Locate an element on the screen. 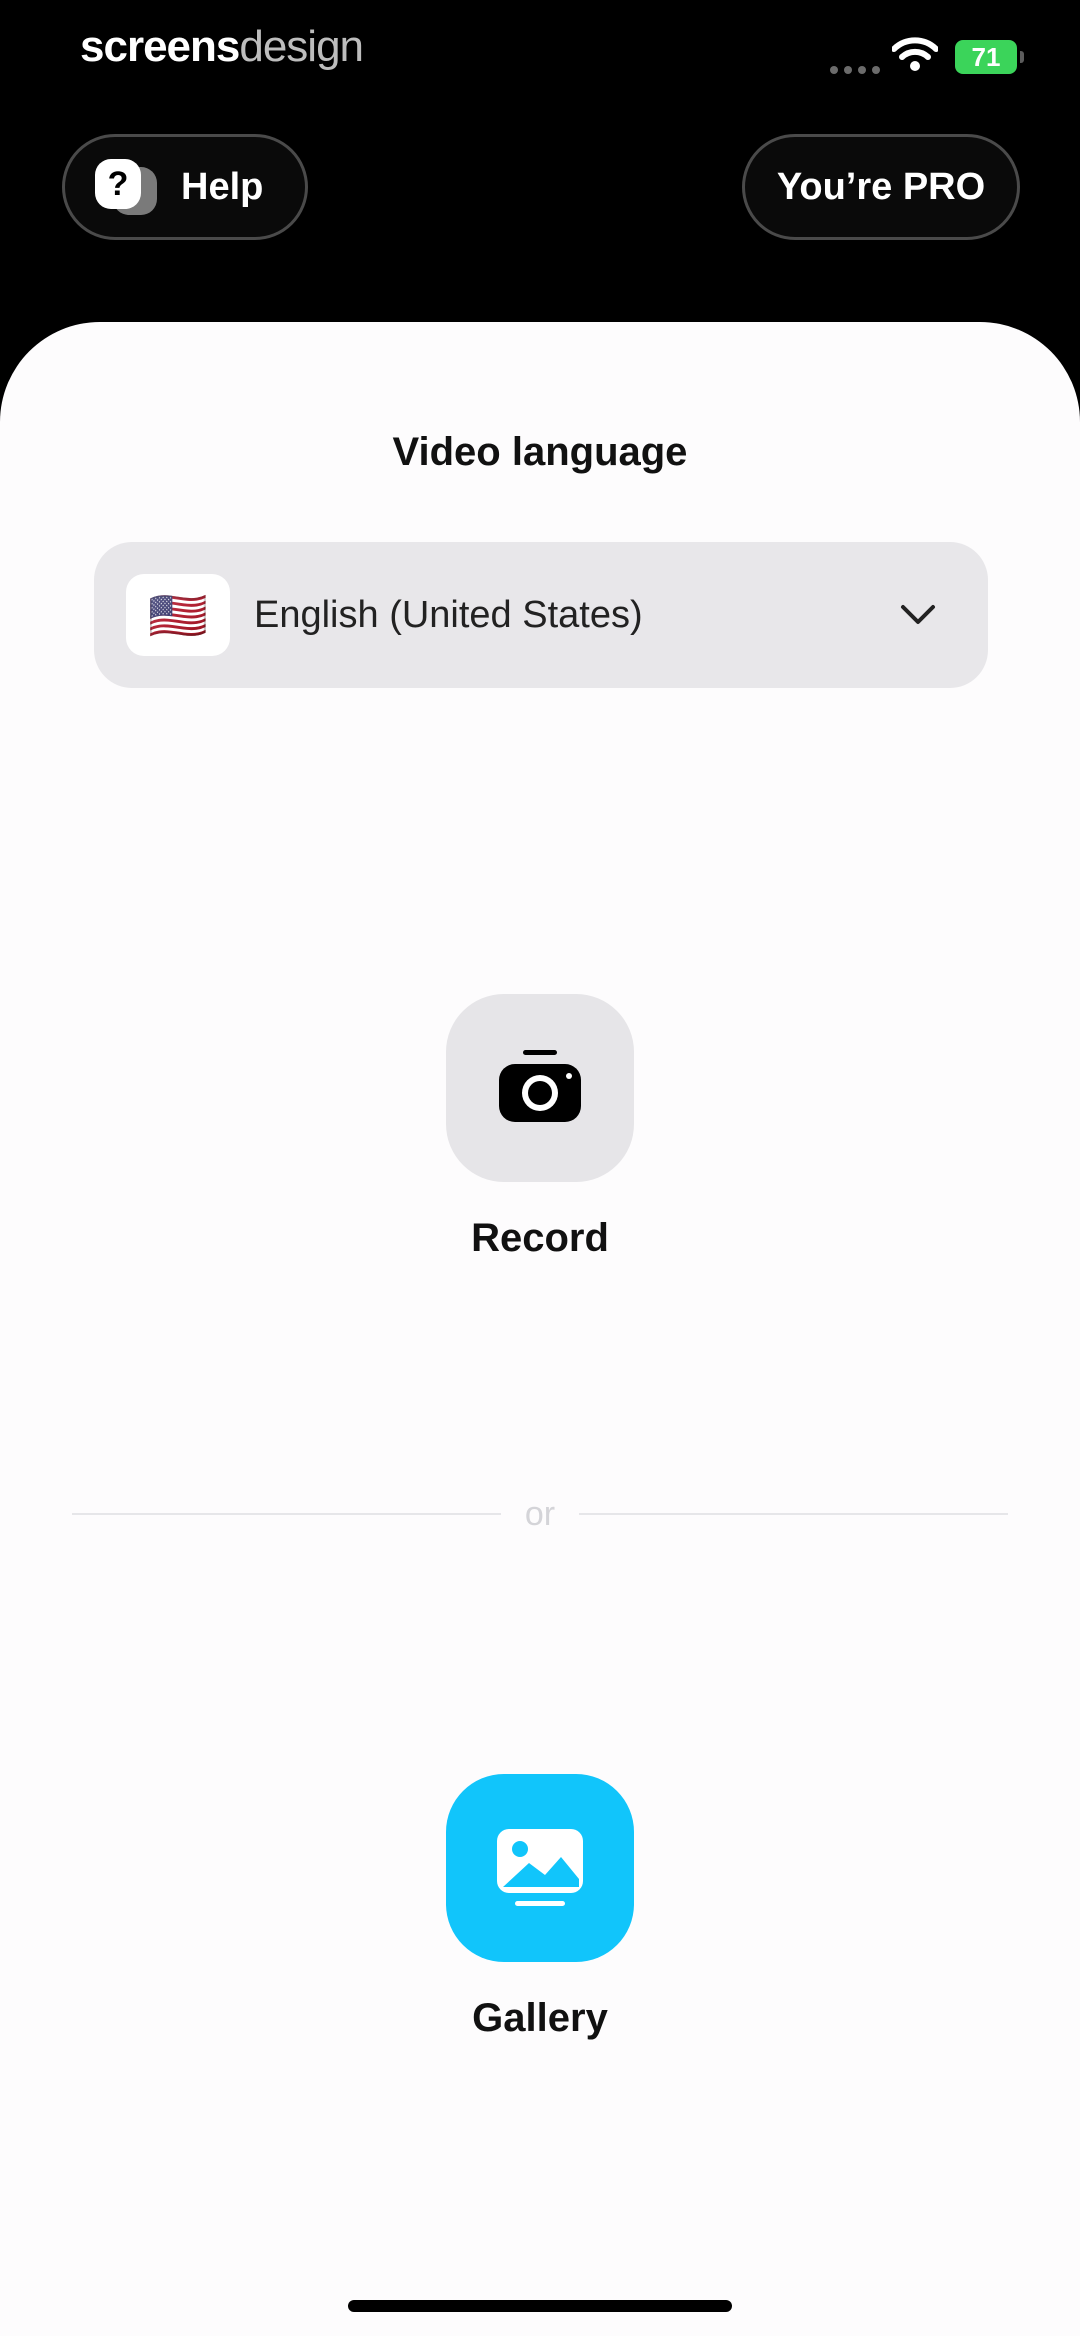 The width and height of the screenshot is (1080, 2336). image-icon is located at coordinates (540, 1867).